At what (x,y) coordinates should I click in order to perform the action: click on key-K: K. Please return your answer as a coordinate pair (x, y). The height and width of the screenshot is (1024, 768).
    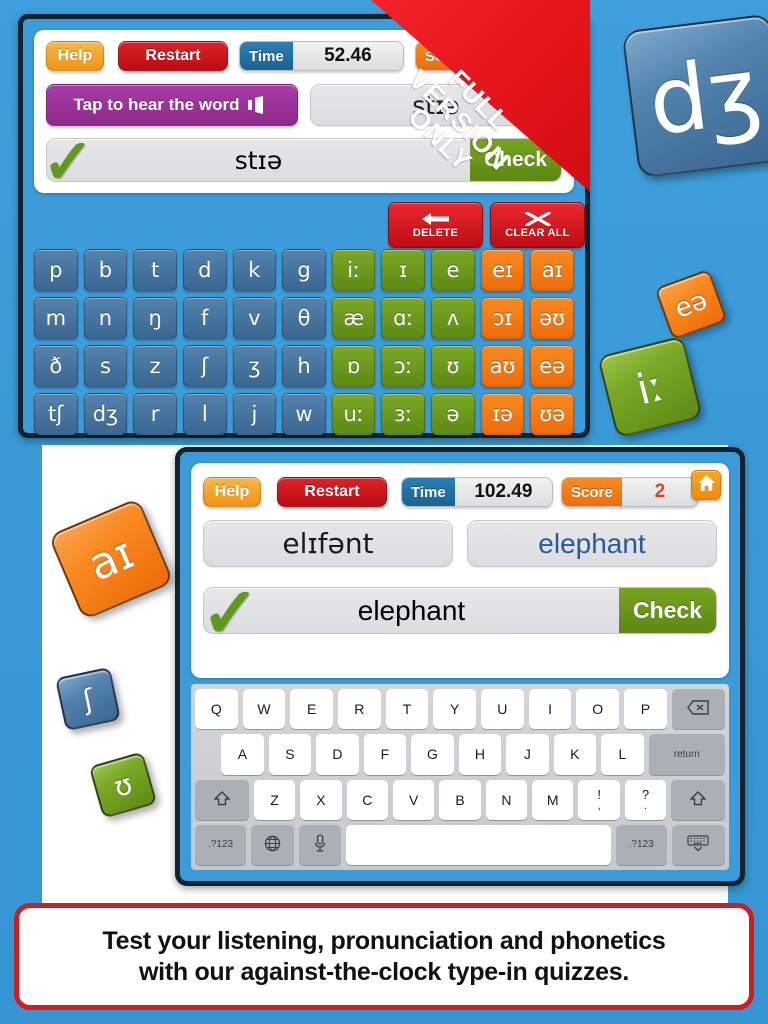
    Looking at the image, I should click on (575, 754).